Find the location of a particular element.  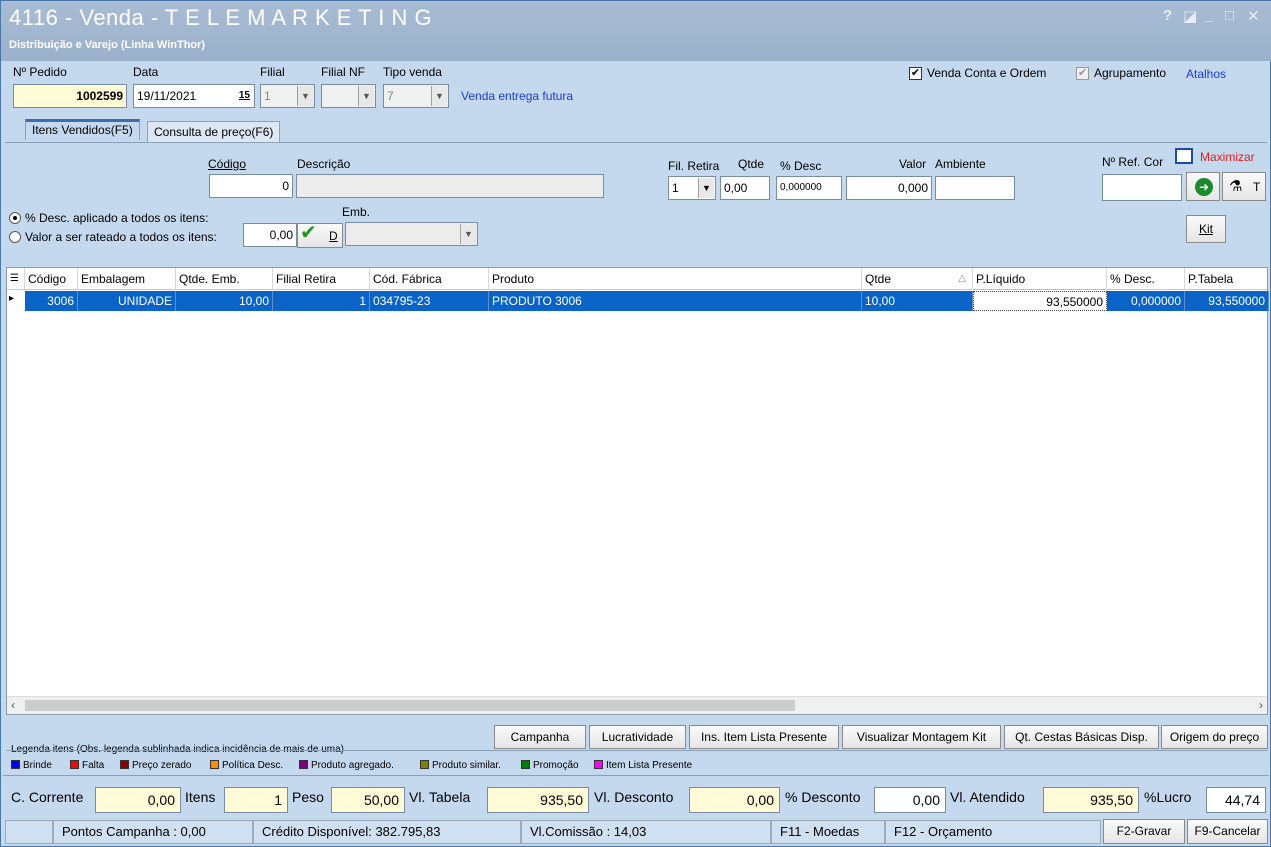

d-label: D is located at coordinates (333, 236).